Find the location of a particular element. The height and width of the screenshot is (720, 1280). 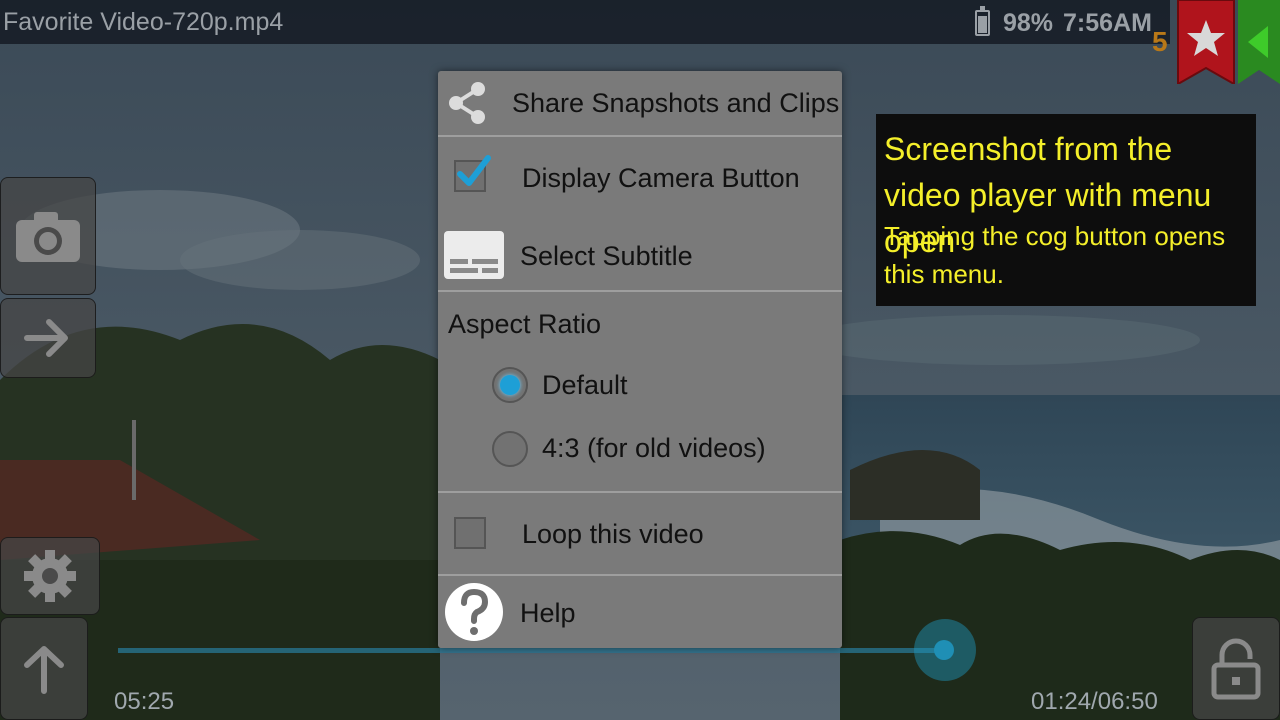

star-icon is located at coordinates (1206, 43).